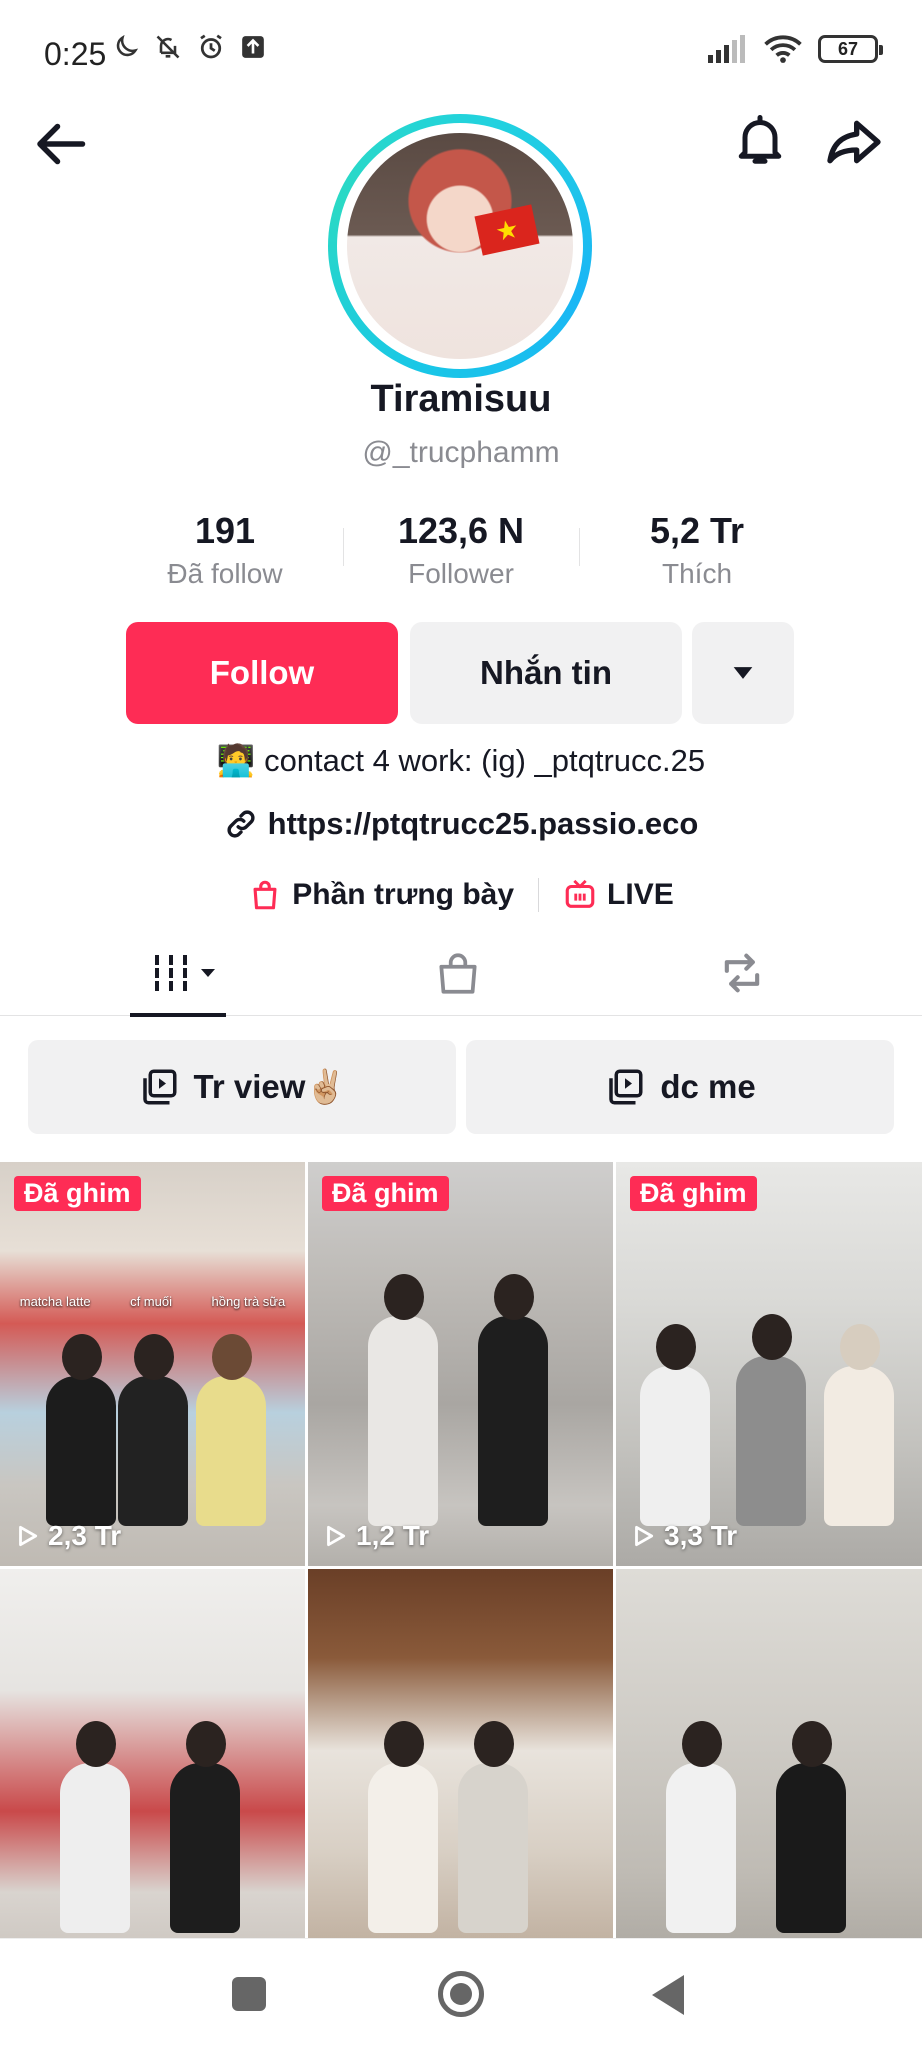 Image resolution: width=922 pixels, height=2048 pixels. I want to click on upload-icon, so click(253, 47).